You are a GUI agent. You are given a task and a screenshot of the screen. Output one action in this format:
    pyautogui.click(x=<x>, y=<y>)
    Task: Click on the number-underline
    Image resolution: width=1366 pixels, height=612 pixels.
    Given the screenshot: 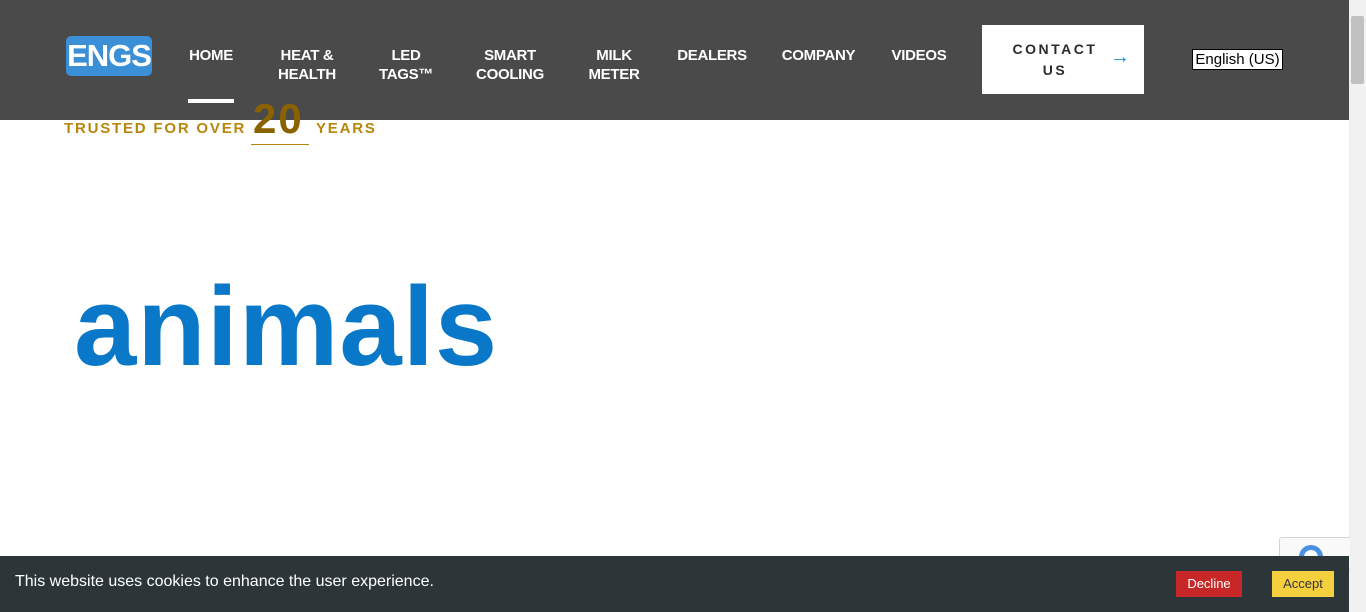 What is the action you would take?
    pyautogui.click(x=280, y=144)
    